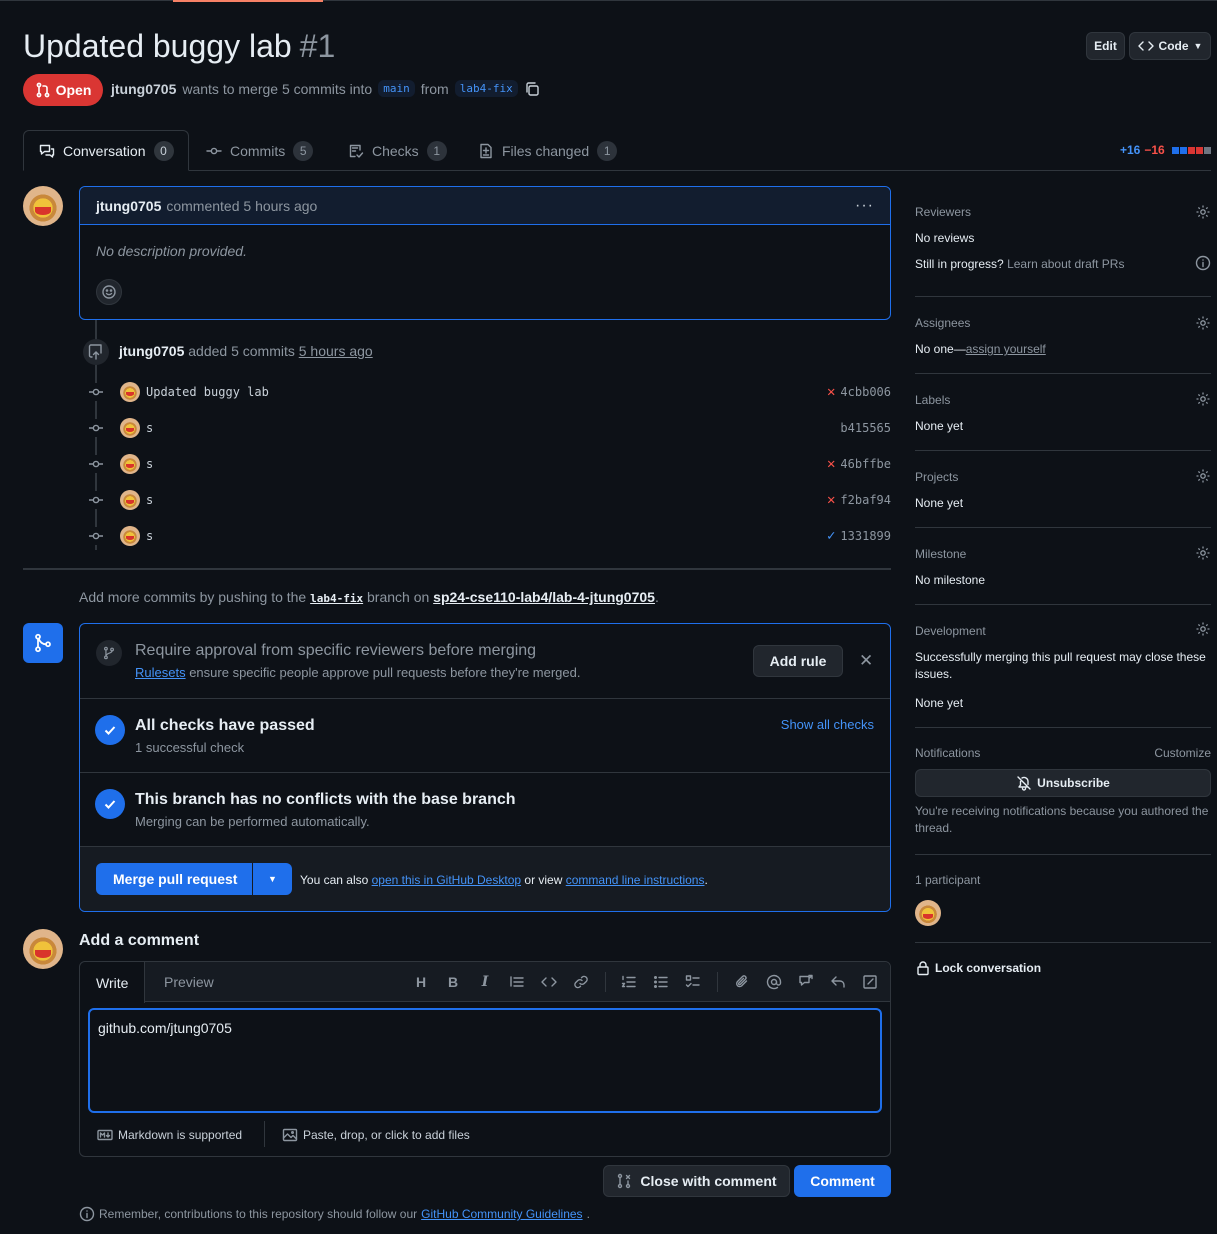 This screenshot has width=1217, height=1234. What do you see at coordinates (798, 661) in the screenshot?
I see `add-rule-button: Add rule` at bounding box center [798, 661].